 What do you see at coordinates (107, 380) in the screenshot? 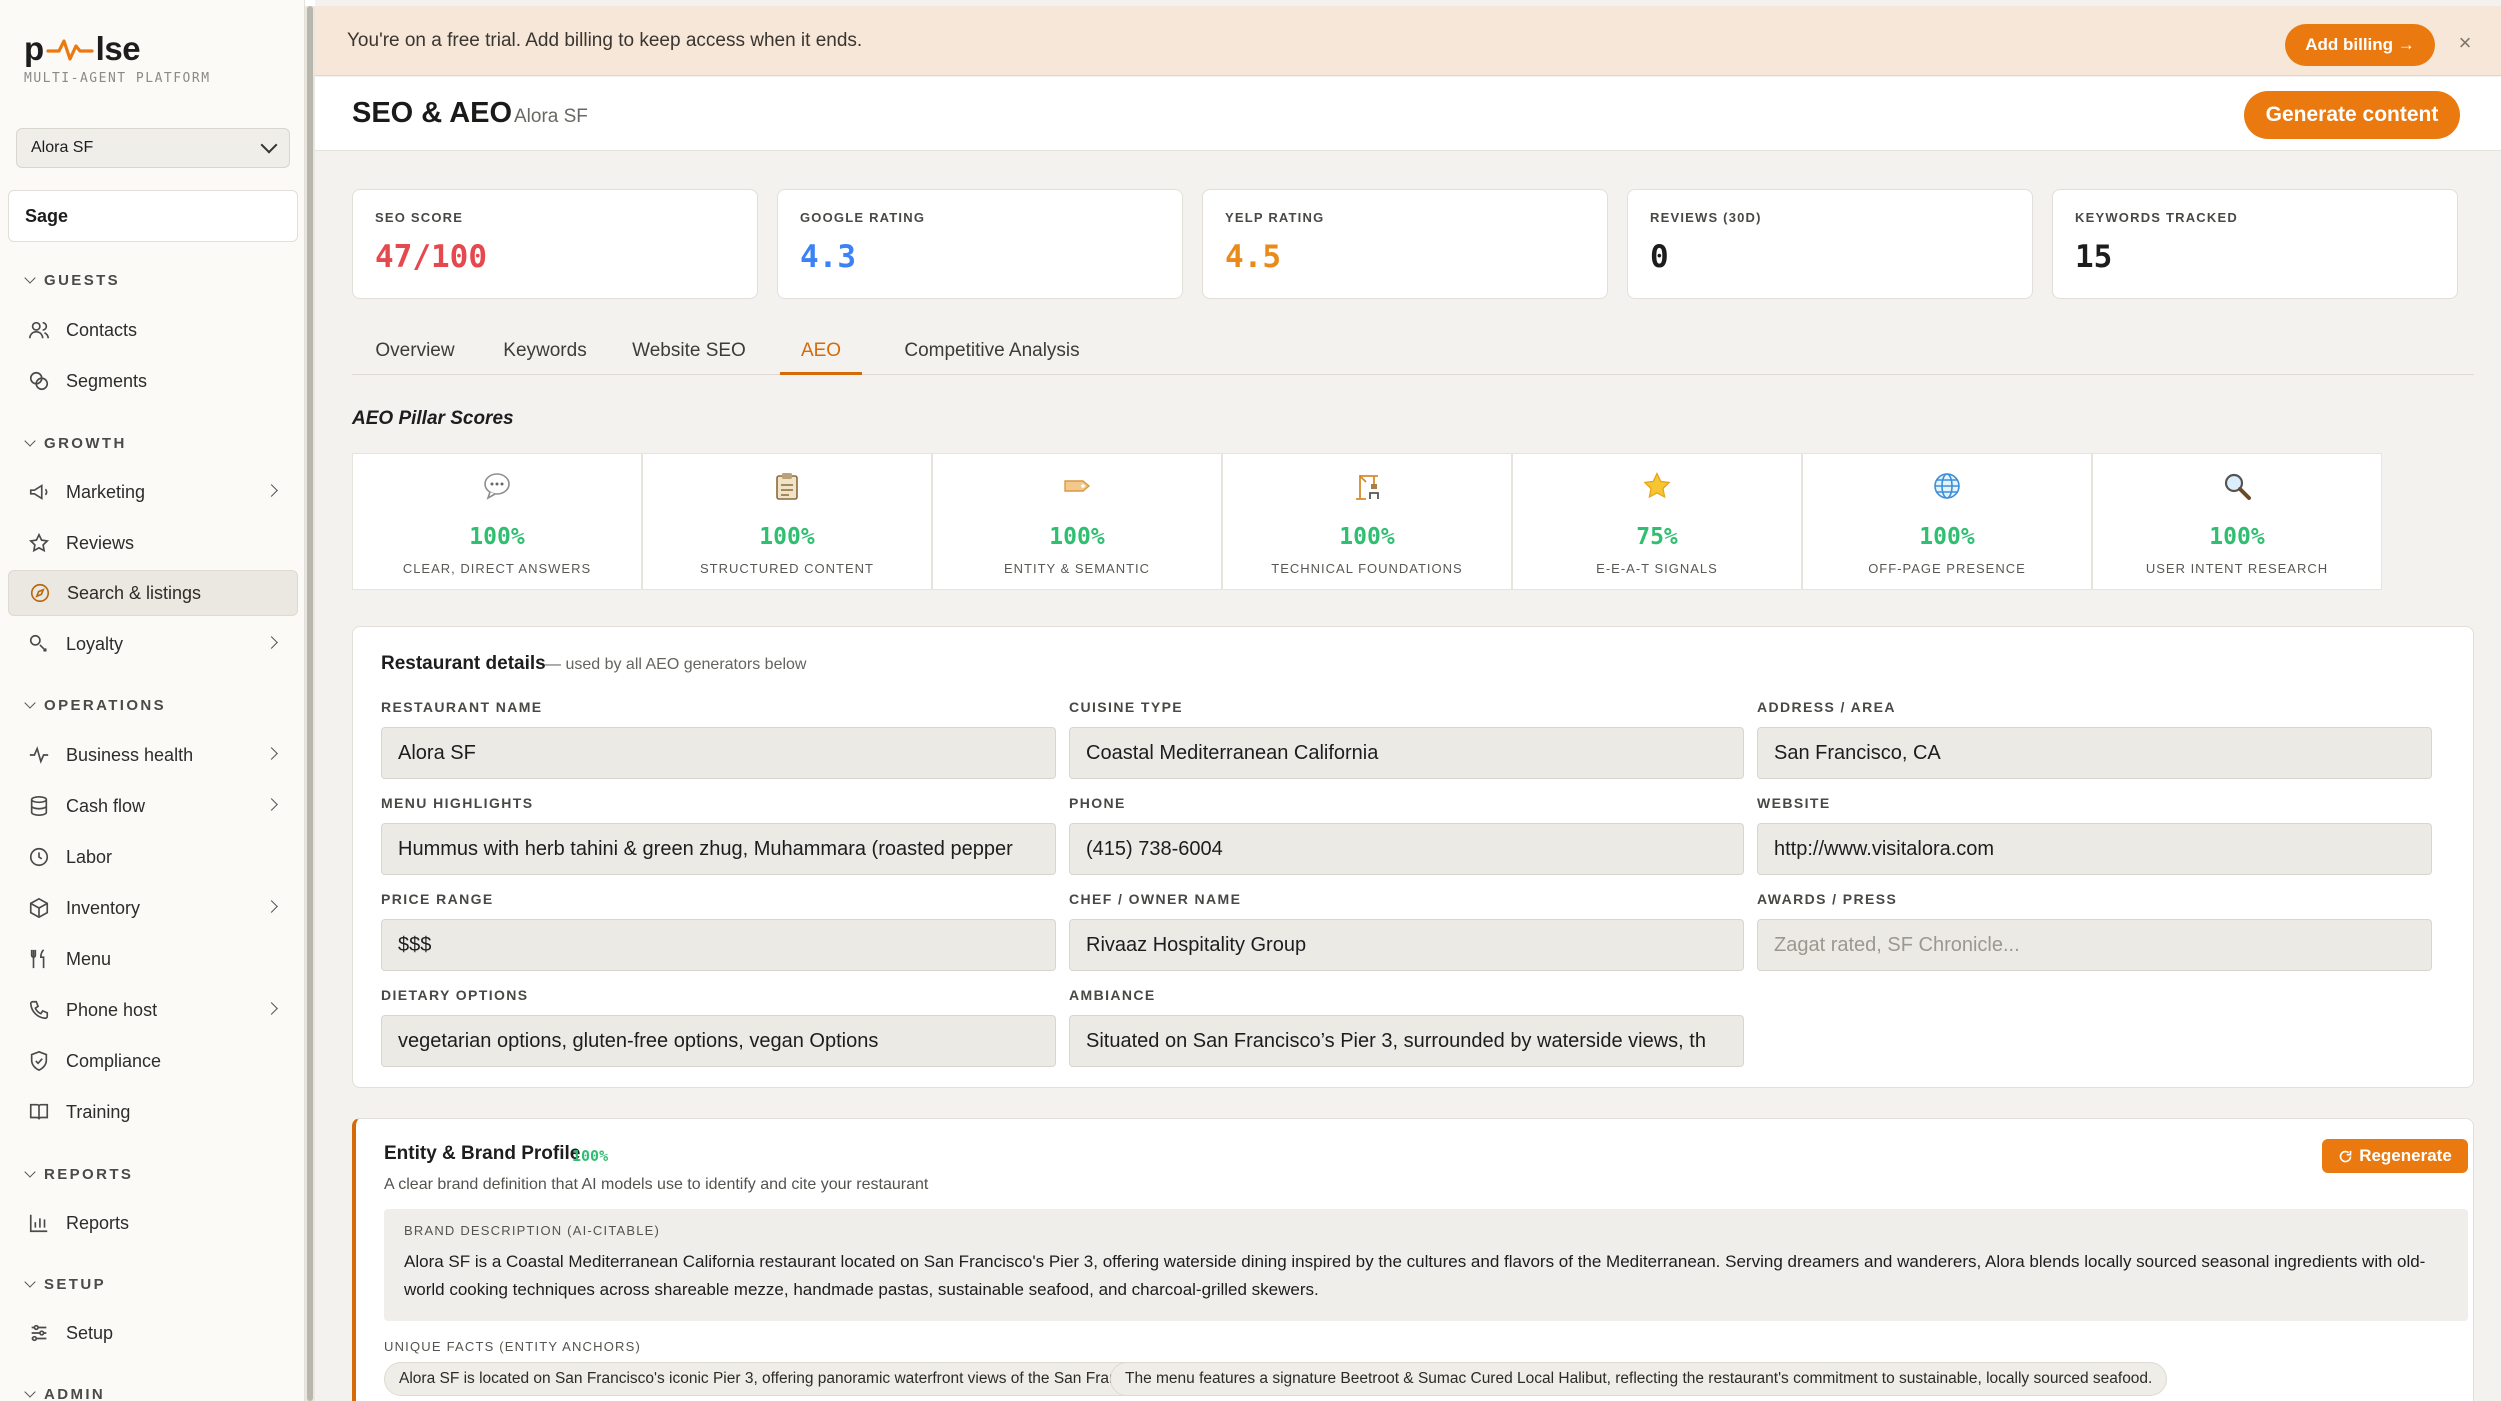
I see `sidebar-item-label: Segments` at bounding box center [107, 380].